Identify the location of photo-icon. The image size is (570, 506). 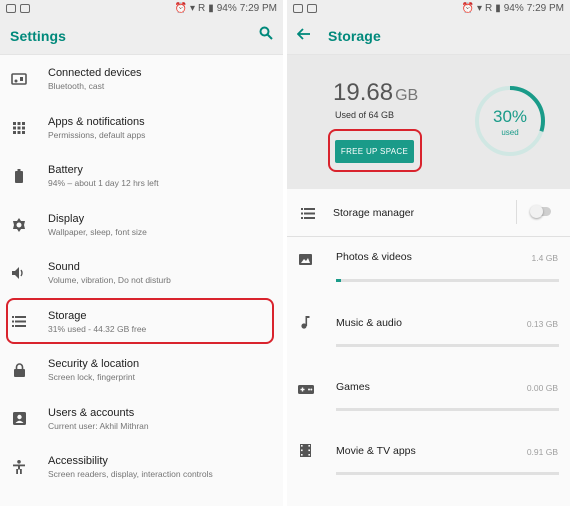
(305, 261).